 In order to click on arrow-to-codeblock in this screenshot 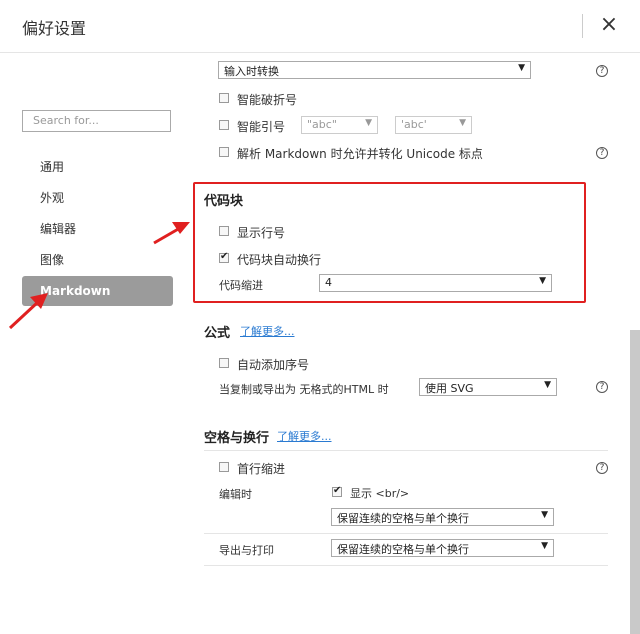, I will do `click(171, 233)`.